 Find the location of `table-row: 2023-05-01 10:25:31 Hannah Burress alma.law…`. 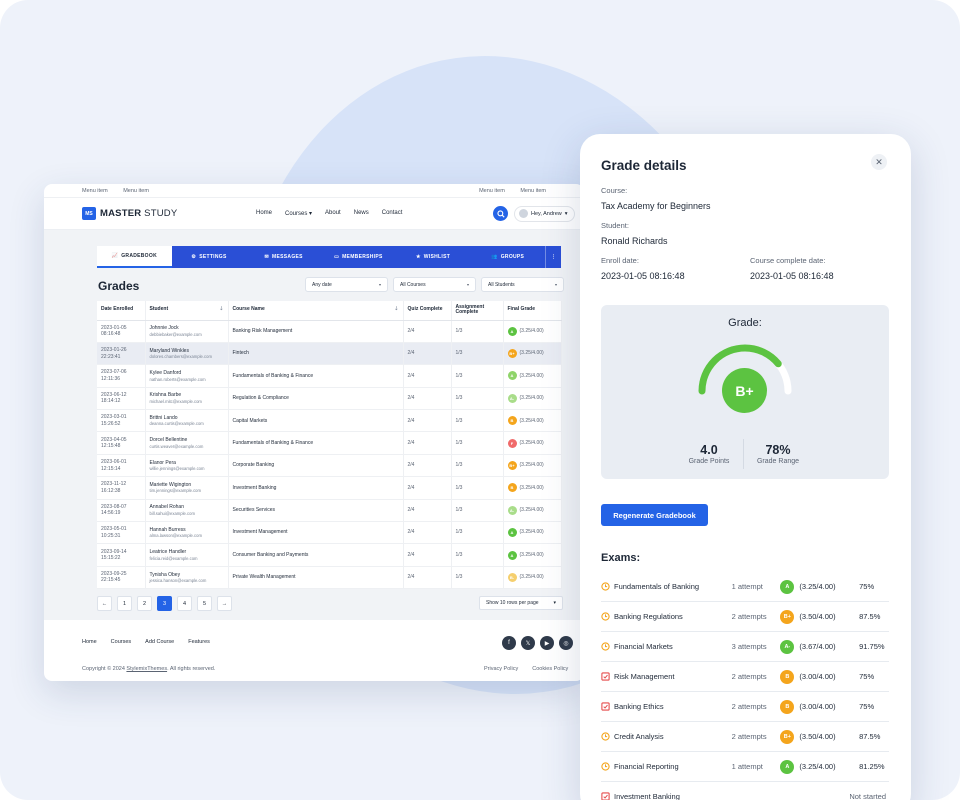

table-row: 2023-05-01 10:25:31 Hannah Burress alma.law… is located at coordinates (329, 533).